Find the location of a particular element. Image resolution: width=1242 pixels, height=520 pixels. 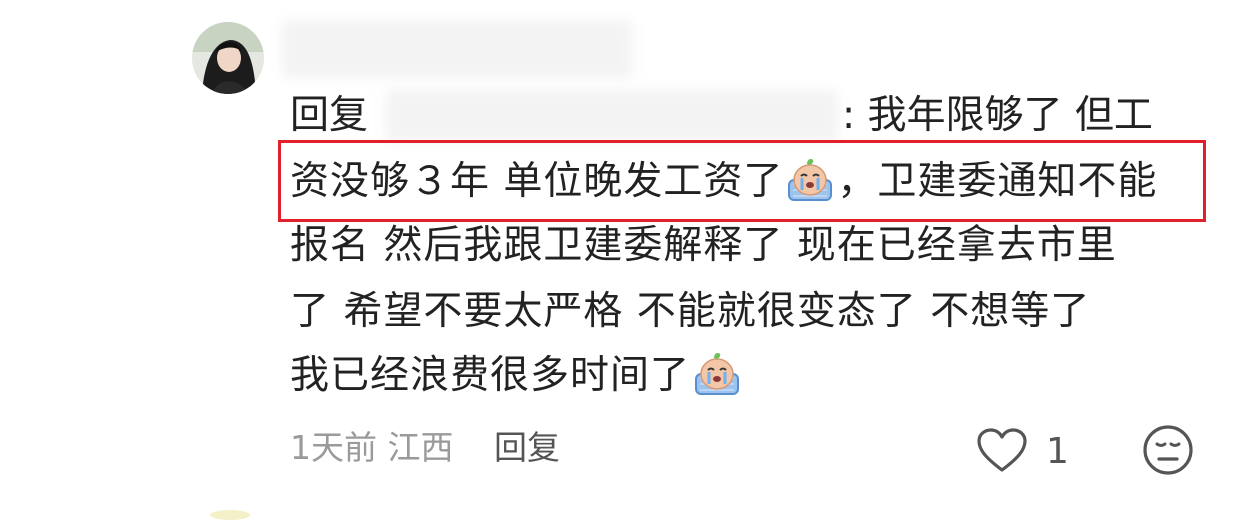

comment-meta: 1天前 江西 回复 is located at coordinates (425, 448).